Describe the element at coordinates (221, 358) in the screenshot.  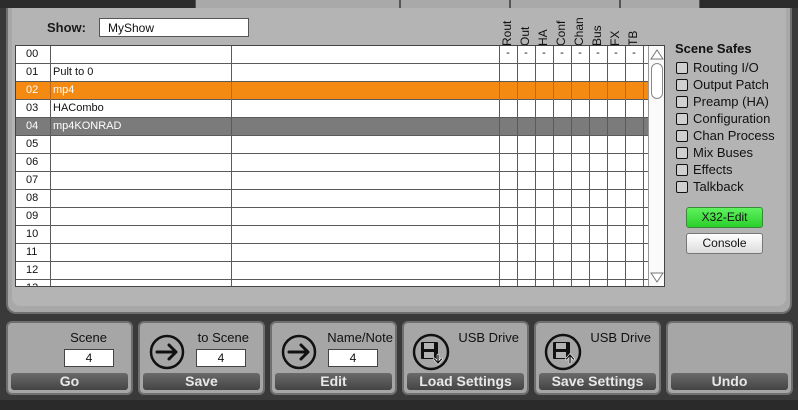
I see `to-scene-number-field: 4` at that location.